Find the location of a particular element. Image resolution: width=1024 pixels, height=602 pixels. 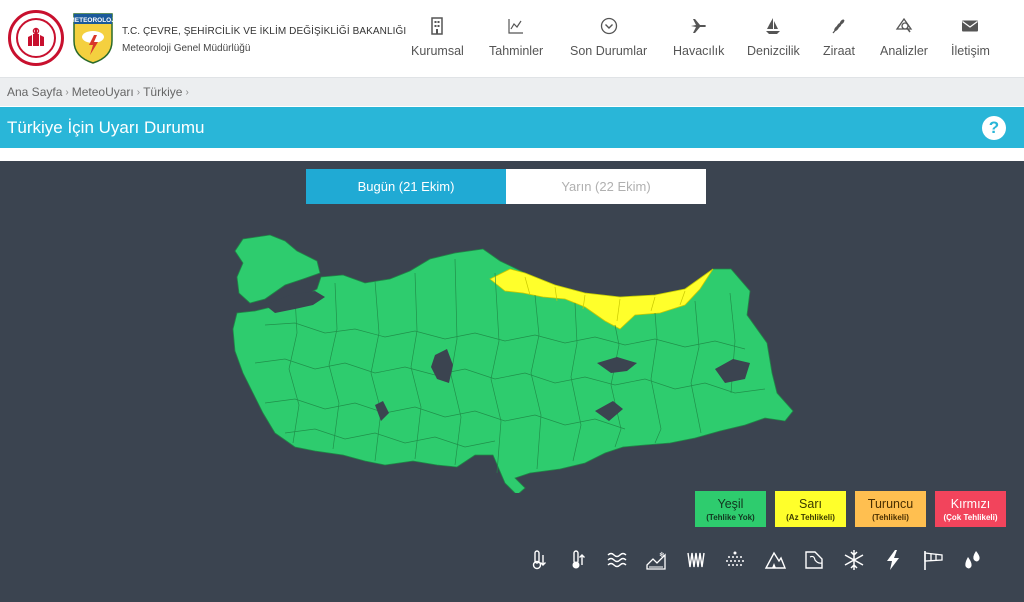

analysis-icon is located at coordinates (904, 25).